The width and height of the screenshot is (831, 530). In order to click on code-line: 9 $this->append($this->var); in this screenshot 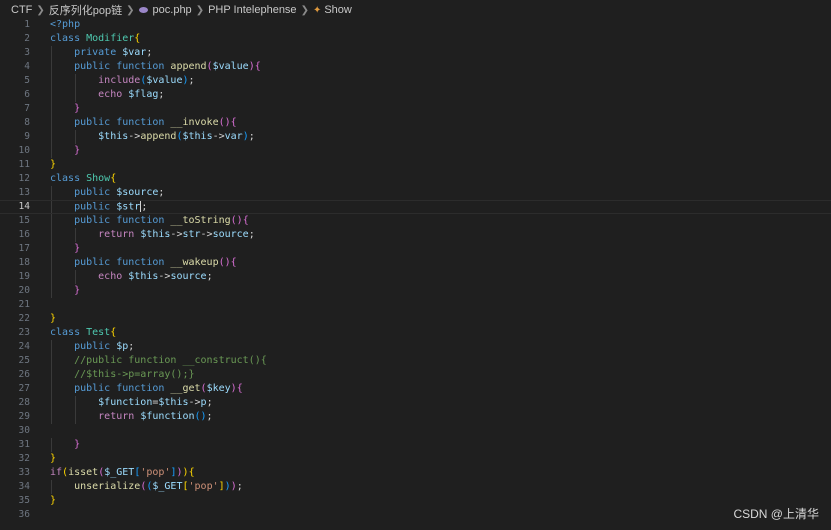, I will do `click(415, 137)`.